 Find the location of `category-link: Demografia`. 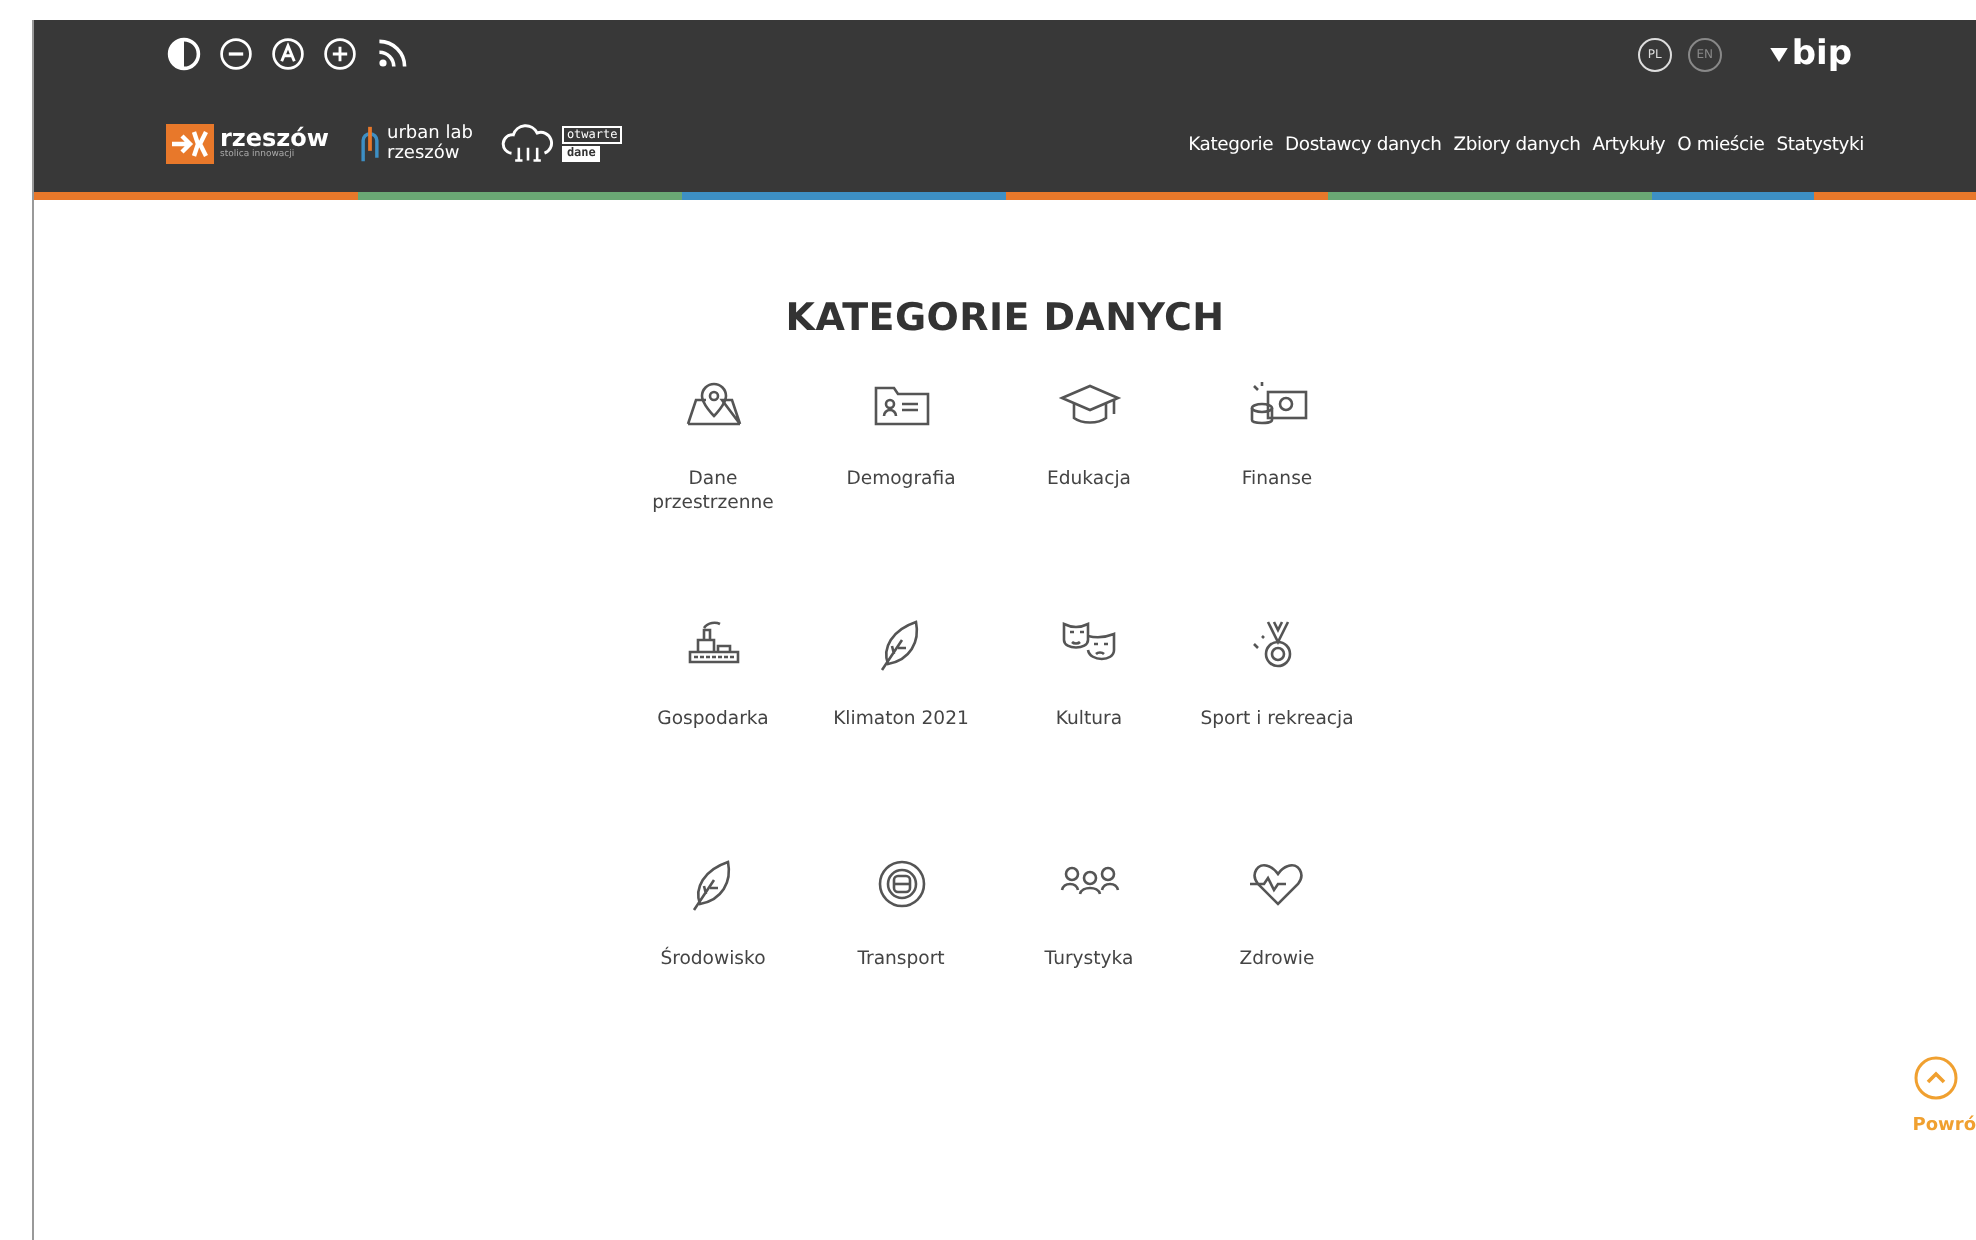

category-link: Demografia is located at coordinates (901, 462).